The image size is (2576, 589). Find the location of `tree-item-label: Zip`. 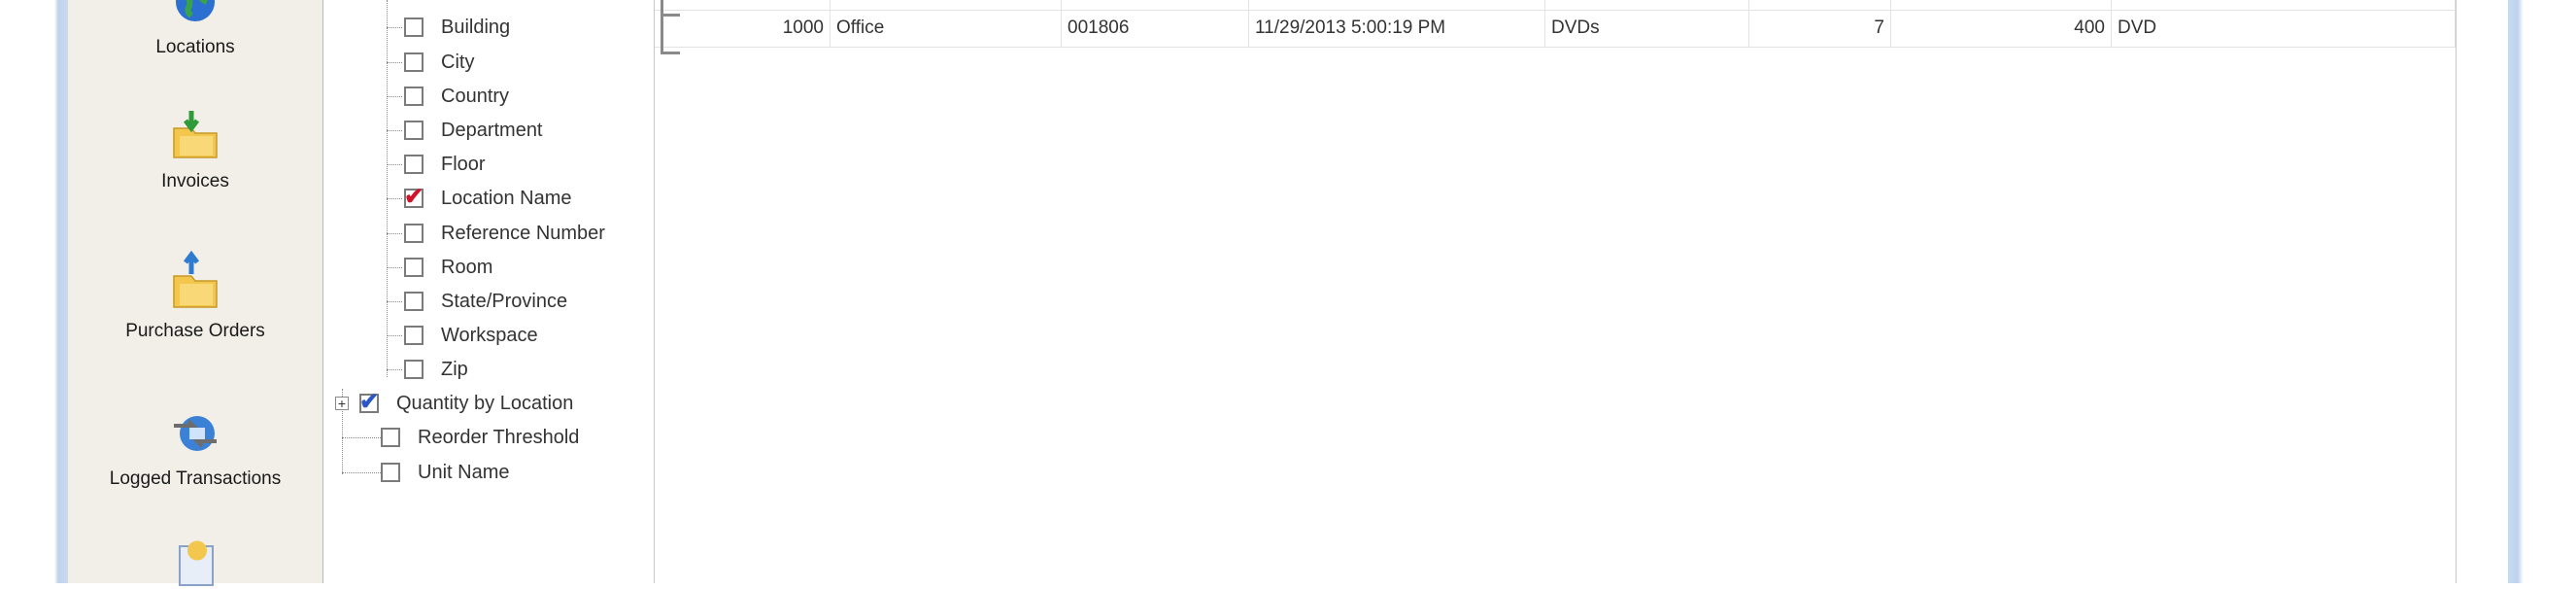

tree-item-label: Zip is located at coordinates (454, 369).